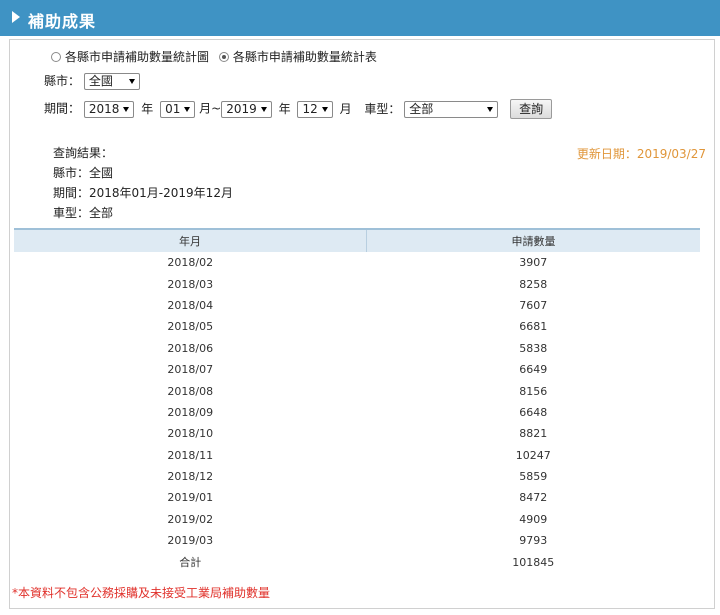 This screenshot has height=615, width=720. Describe the element at coordinates (104, 108) in the screenshot. I see `start-year-value: 2018` at that location.